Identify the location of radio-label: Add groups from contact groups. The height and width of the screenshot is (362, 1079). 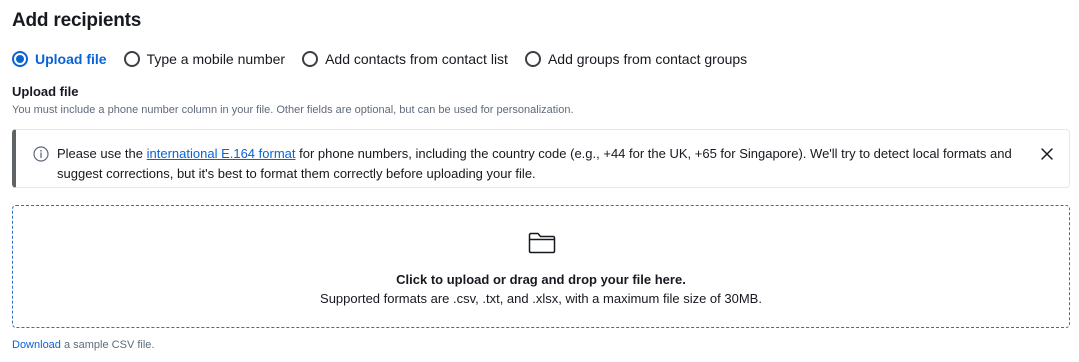
(647, 59).